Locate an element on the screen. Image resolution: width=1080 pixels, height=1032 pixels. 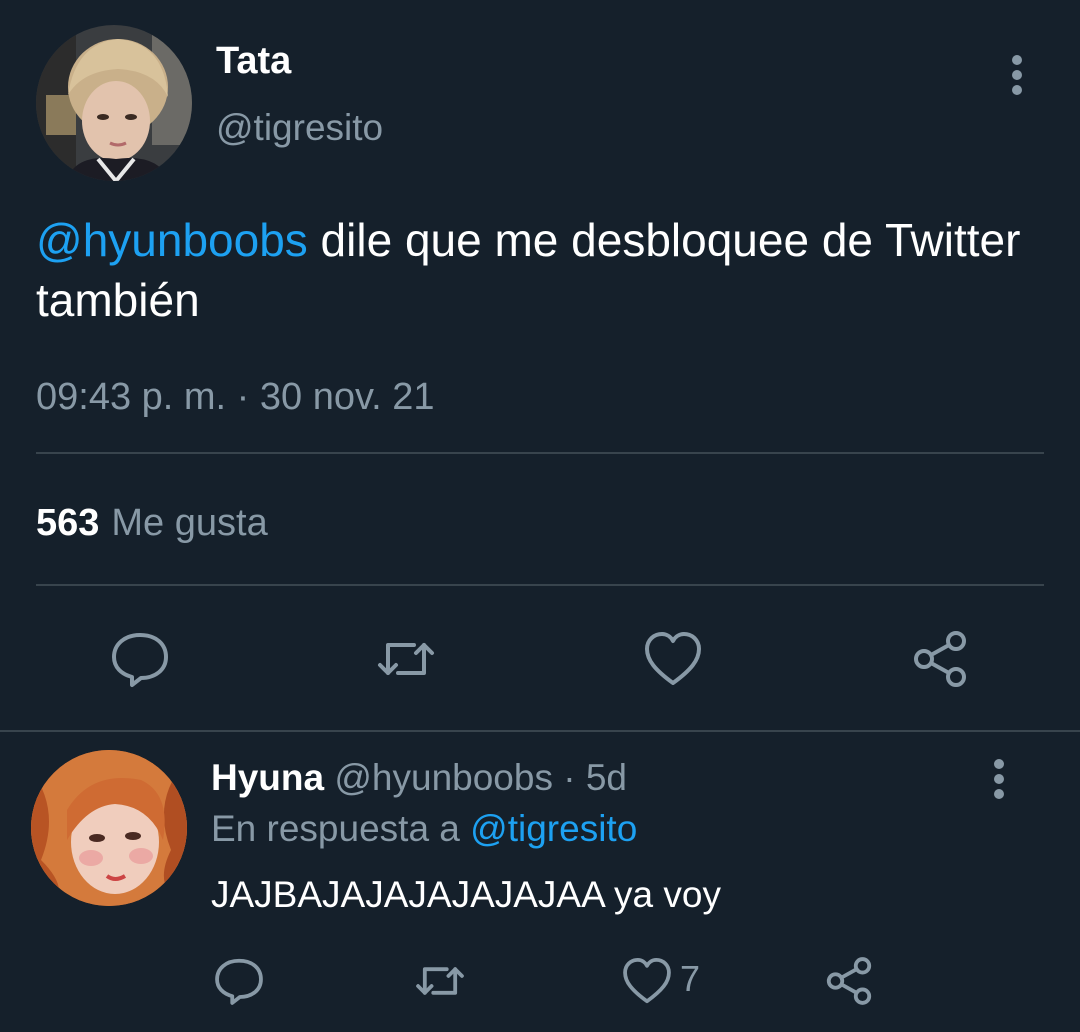
author-name: Hyuna is located at coordinates (267, 777).